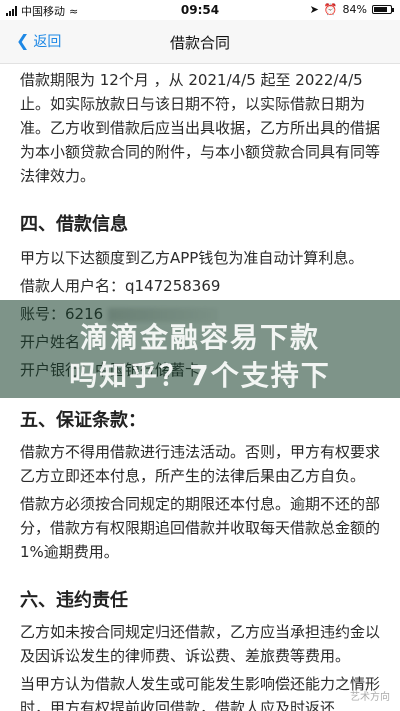 Image resolution: width=400 pixels, height=711 pixels. What do you see at coordinates (192, 258) in the screenshot?
I see `auto-interest-line: 甲方以下达额度到乙方APP钱包为准自动计算利息。` at bounding box center [192, 258].